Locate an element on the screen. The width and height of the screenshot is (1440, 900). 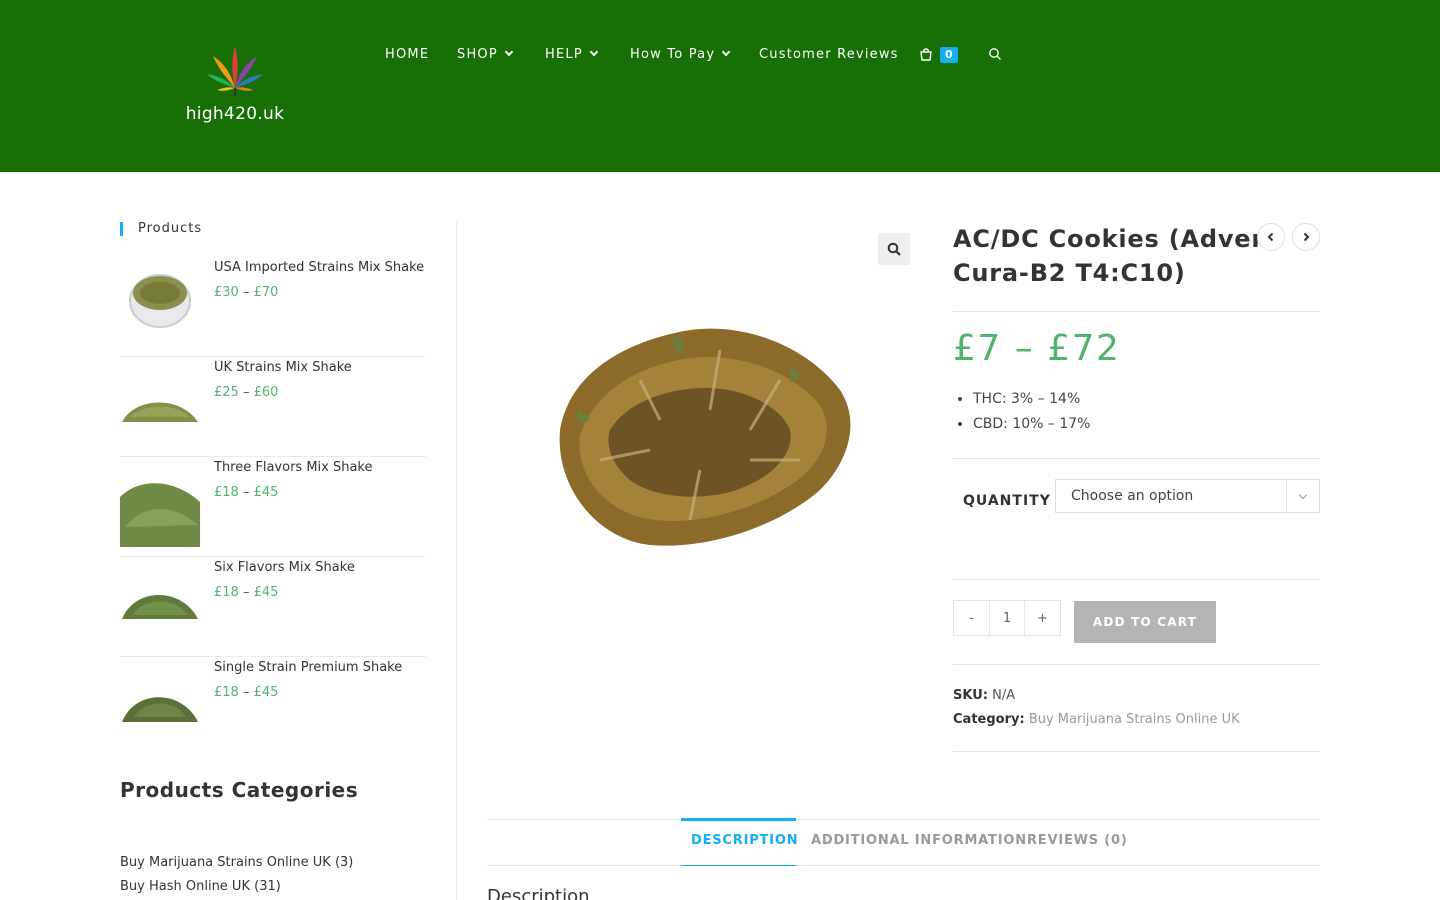
quantity-input: 1 is located at coordinates (1007, 618).